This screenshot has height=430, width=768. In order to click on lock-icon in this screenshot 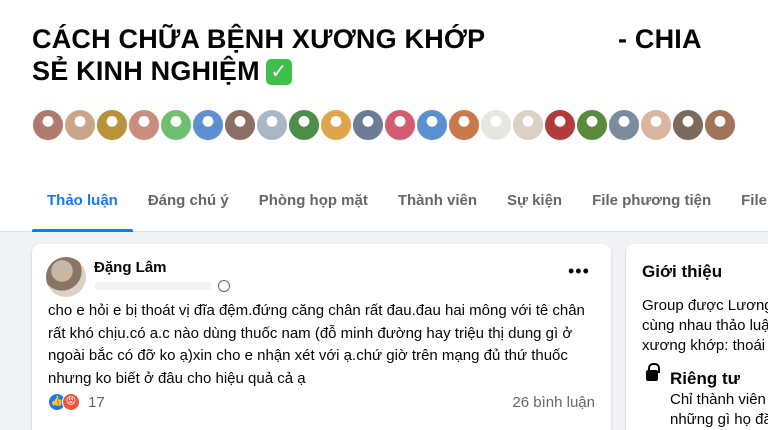, I will do `click(653, 372)`.